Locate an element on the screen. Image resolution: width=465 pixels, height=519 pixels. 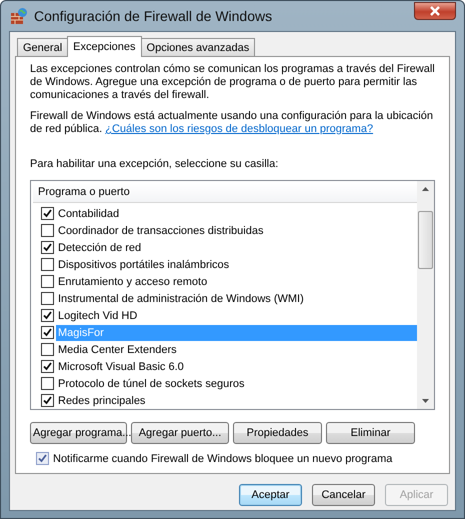
list-action-button: Eliminar is located at coordinates (370, 433).